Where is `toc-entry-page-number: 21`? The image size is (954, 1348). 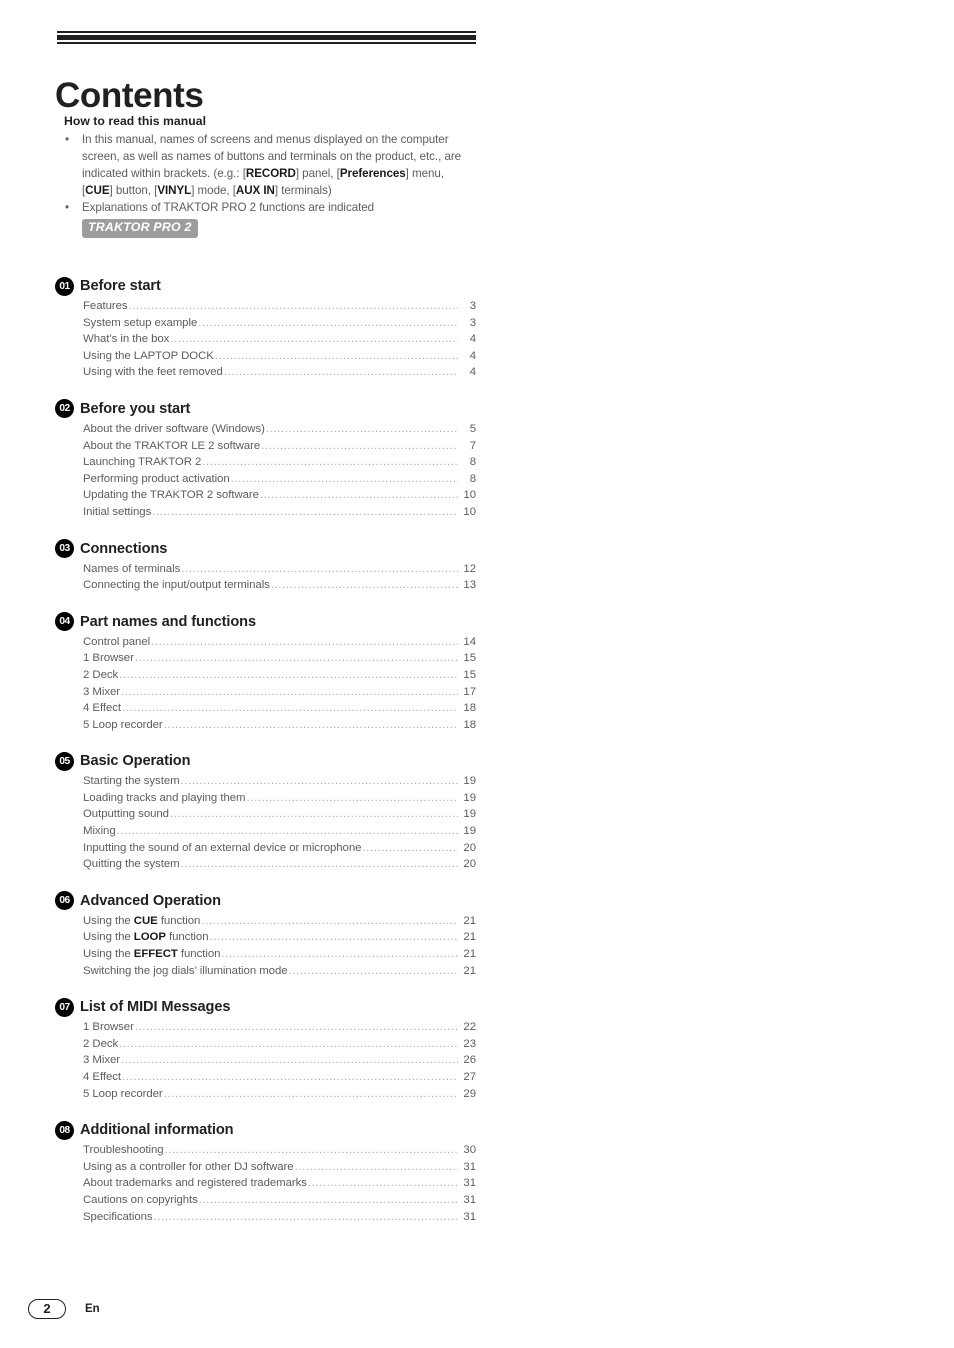
toc-entry-page-number: 21 is located at coordinates (469, 954).